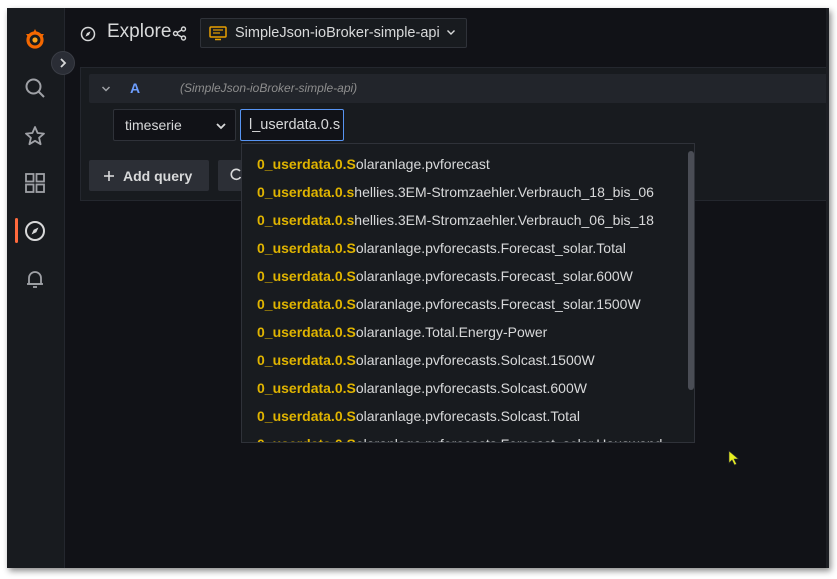 The width and height of the screenshot is (837, 579). I want to click on add-query-button: Add query, so click(149, 175).